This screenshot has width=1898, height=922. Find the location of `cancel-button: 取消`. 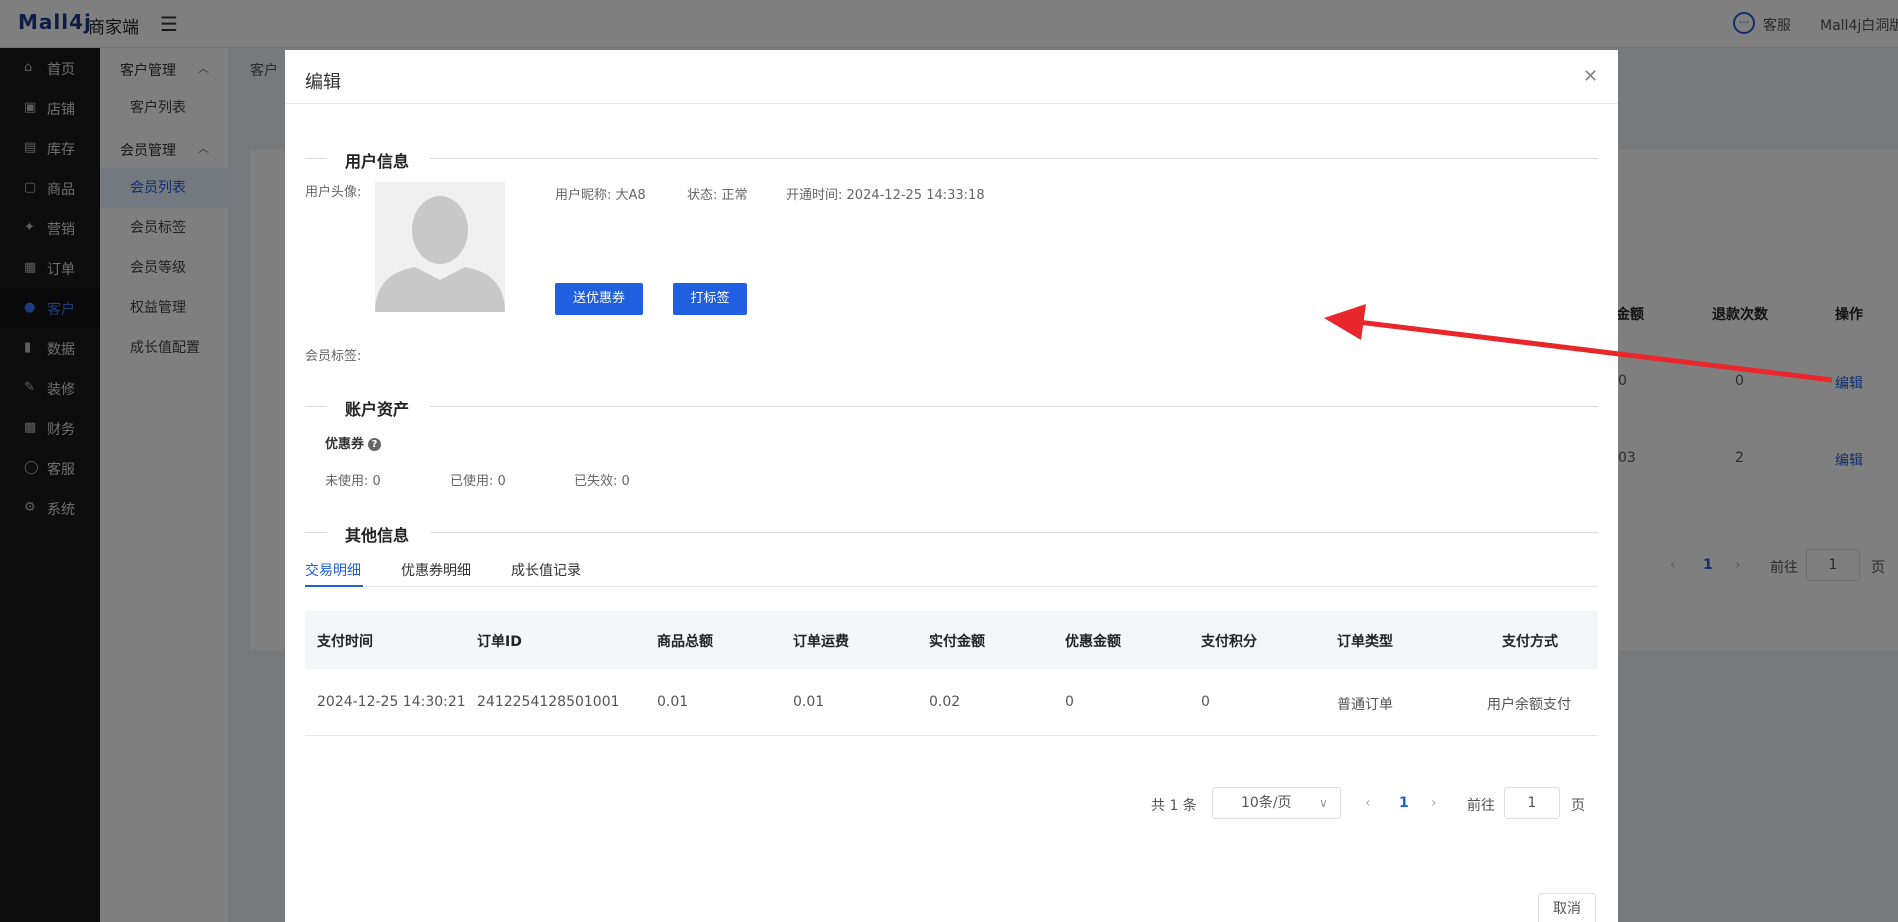

cancel-button: 取消 is located at coordinates (1567, 907).